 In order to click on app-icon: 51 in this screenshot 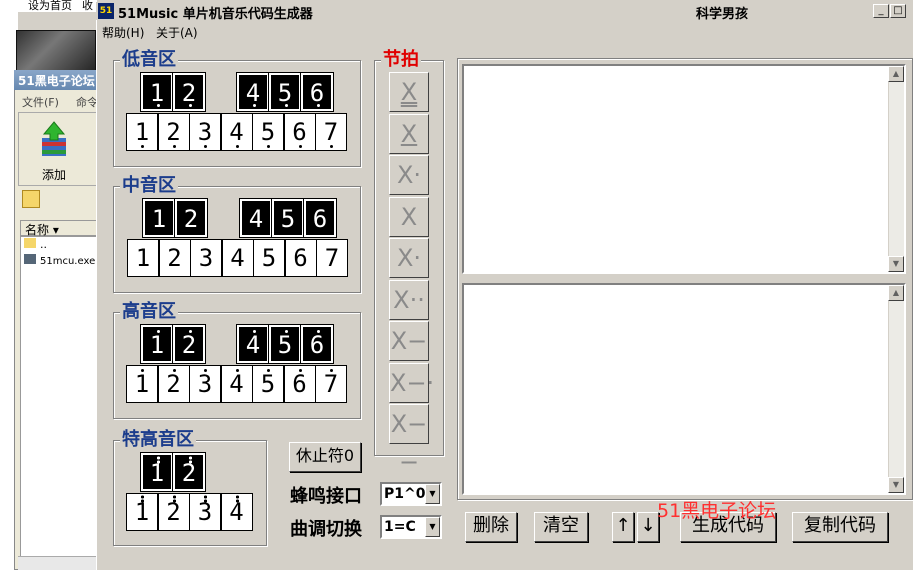, I will do `click(106, 11)`.